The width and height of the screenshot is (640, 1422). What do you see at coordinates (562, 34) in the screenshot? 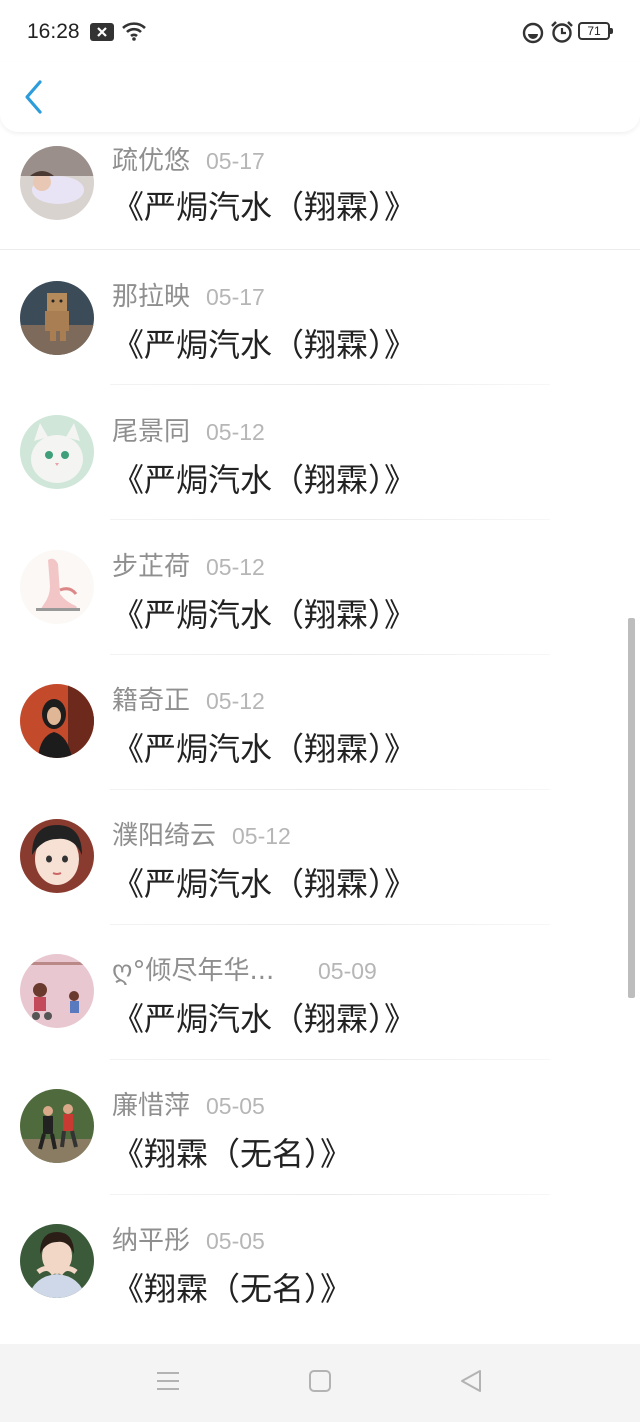
I see `alarm-icon` at bounding box center [562, 34].